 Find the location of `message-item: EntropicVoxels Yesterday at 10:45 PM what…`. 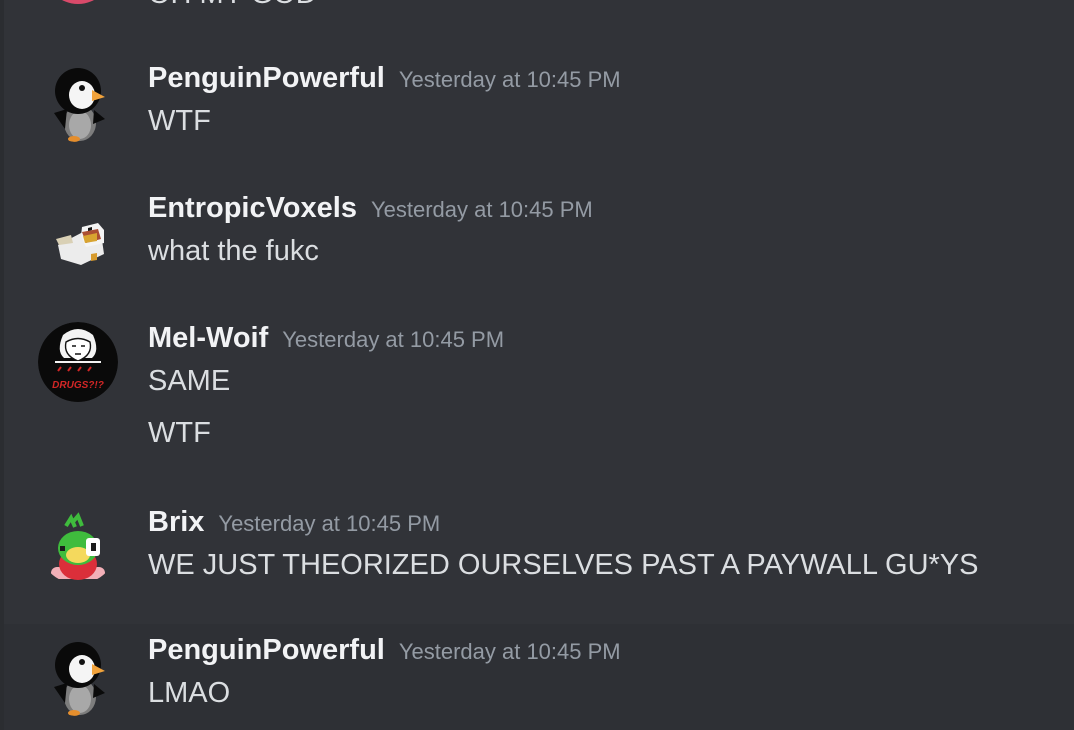

message-item: EntropicVoxels Yesterday at 10:45 PM what… is located at coordinates (539, 233).